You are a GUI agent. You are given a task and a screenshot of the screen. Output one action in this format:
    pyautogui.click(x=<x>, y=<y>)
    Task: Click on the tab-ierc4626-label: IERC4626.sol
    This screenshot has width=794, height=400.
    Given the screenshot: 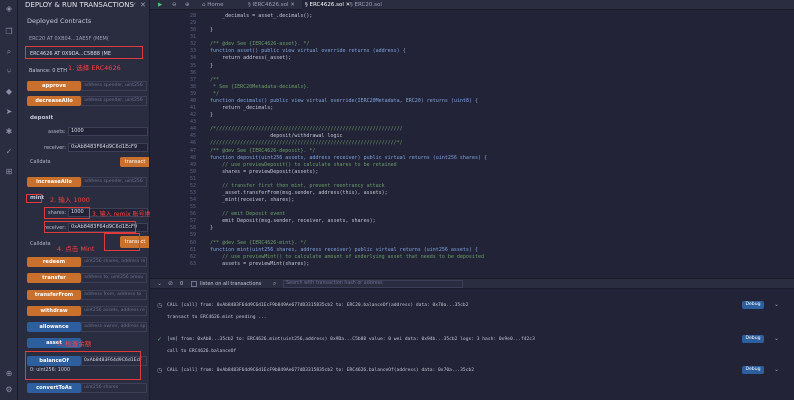 What is the action you would take?
    pyautogui.click(x=270, y=5)
    